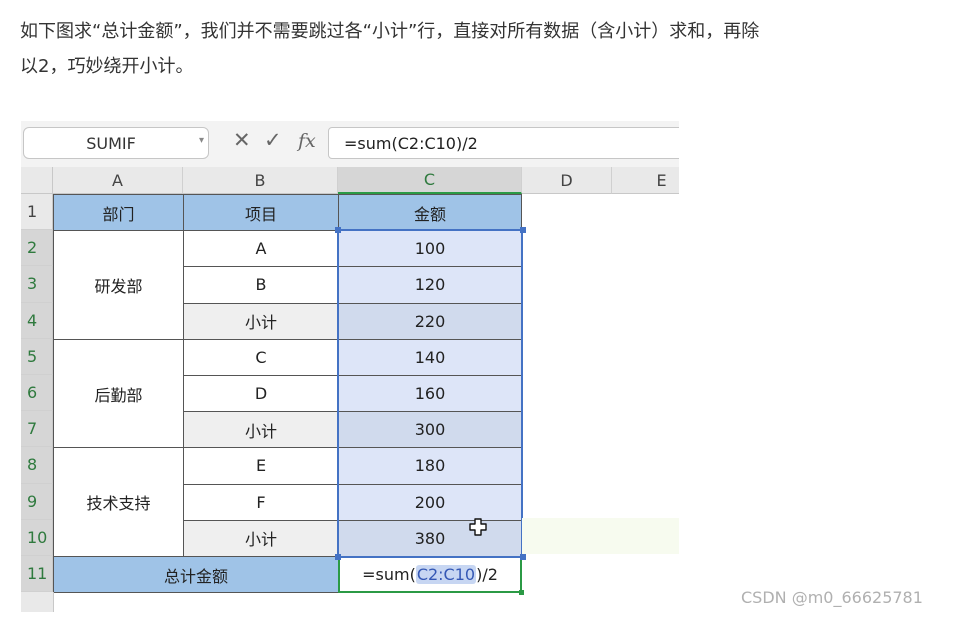  I want to click on column-header-E: E, so click(645, 180).